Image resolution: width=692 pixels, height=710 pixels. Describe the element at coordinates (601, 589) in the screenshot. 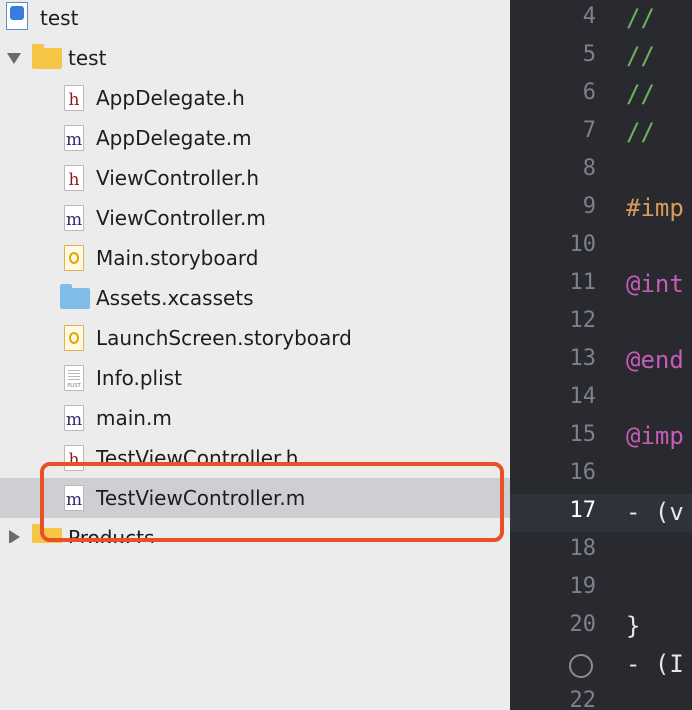

I see `code-line: 19` at that location.